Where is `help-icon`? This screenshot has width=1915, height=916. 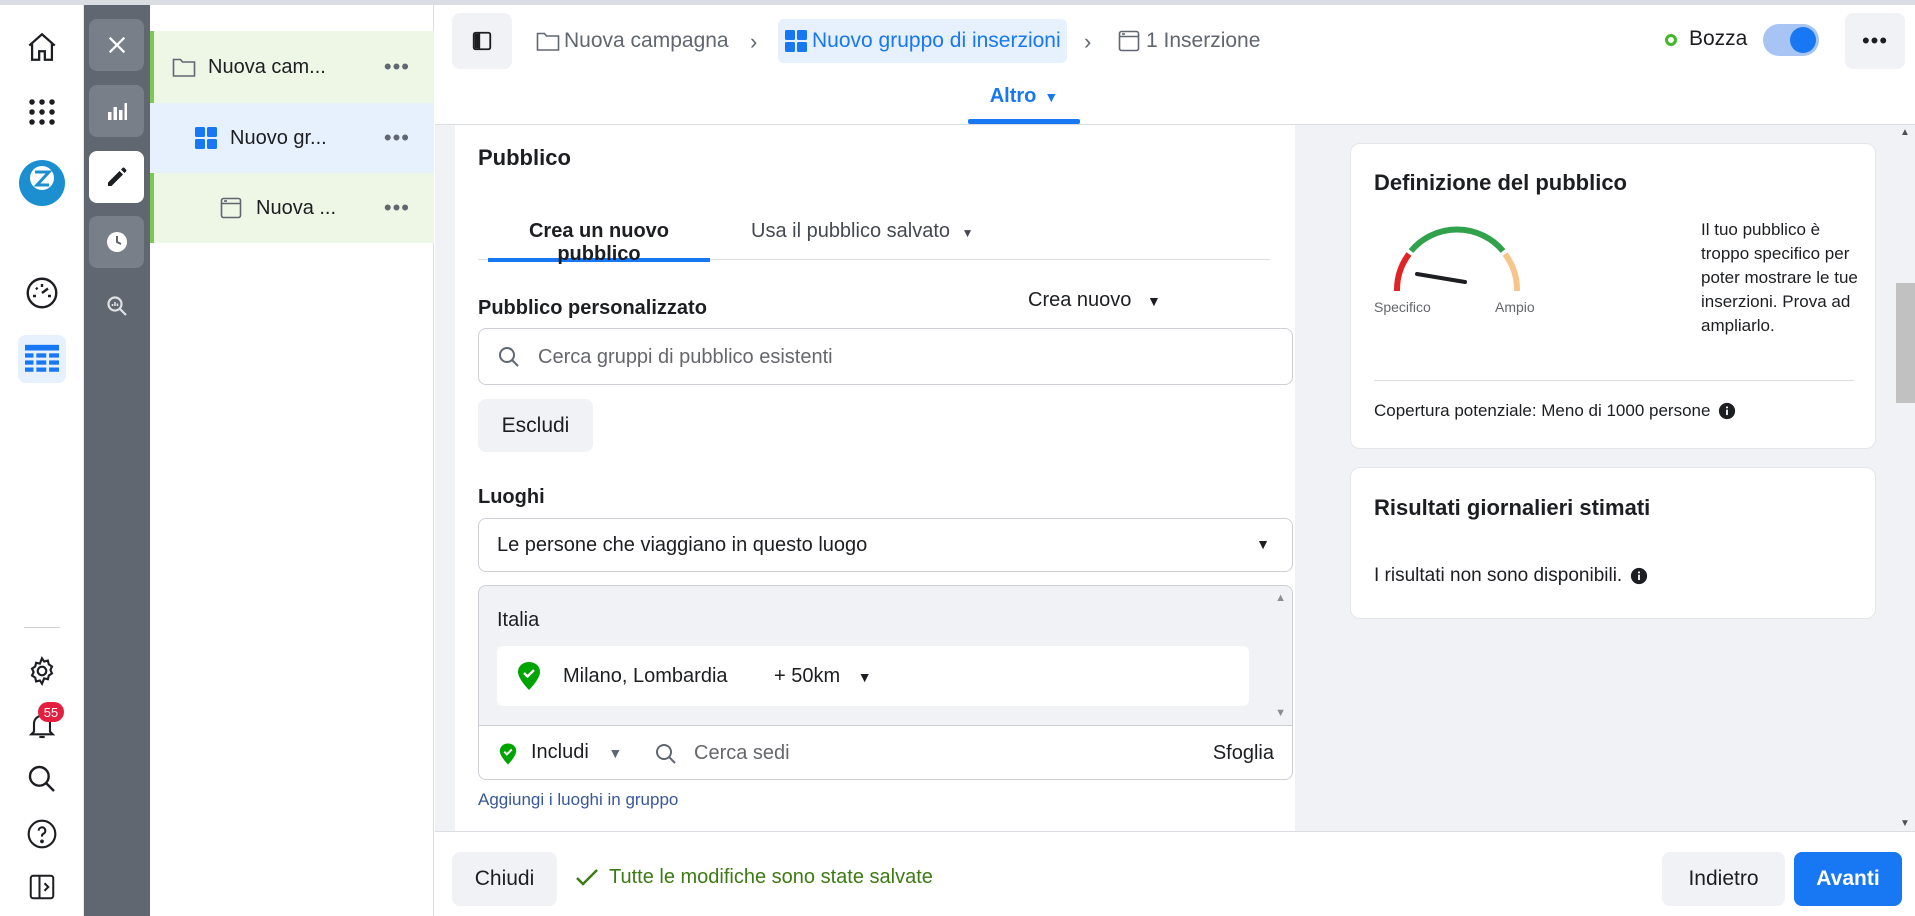
help-icon is located at coordinates (42, 834).